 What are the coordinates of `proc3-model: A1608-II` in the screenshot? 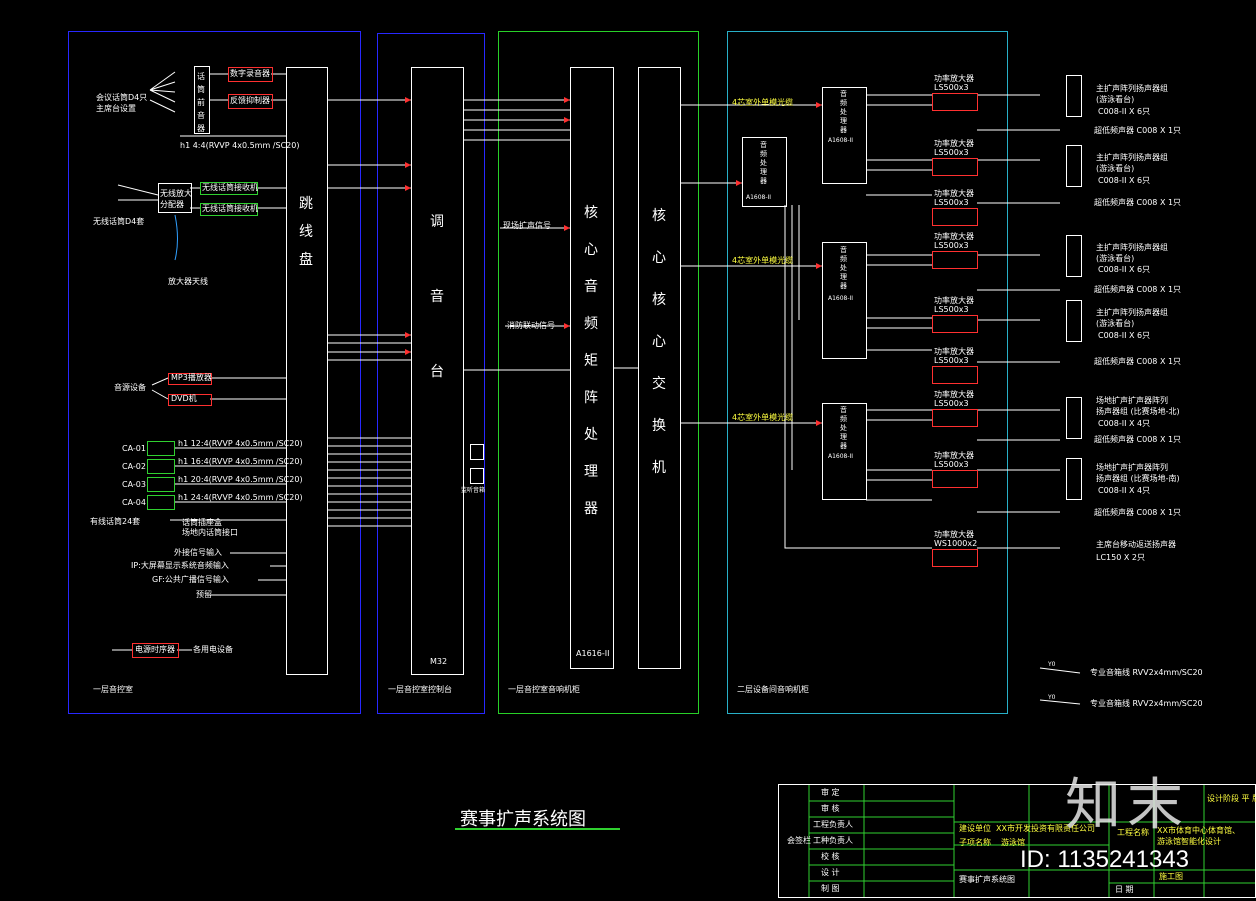 It's located at (841, 456).